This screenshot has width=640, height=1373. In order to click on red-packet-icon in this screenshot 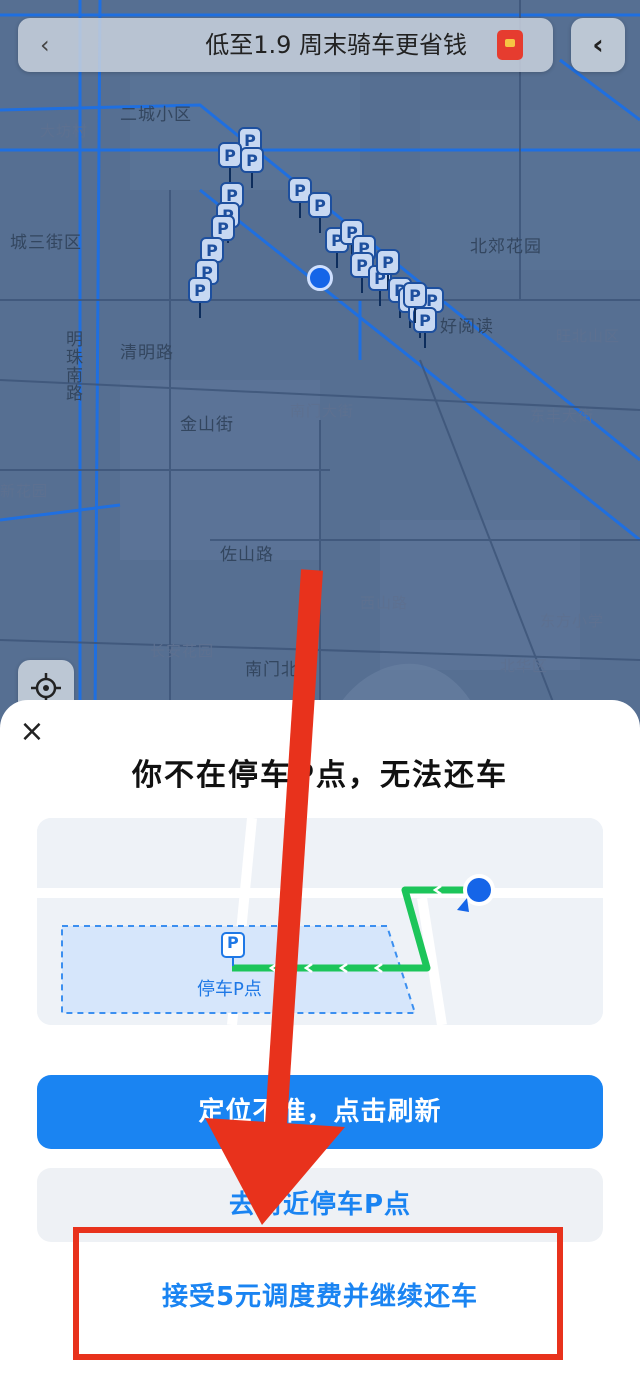, I will do `click(510, 45)`.